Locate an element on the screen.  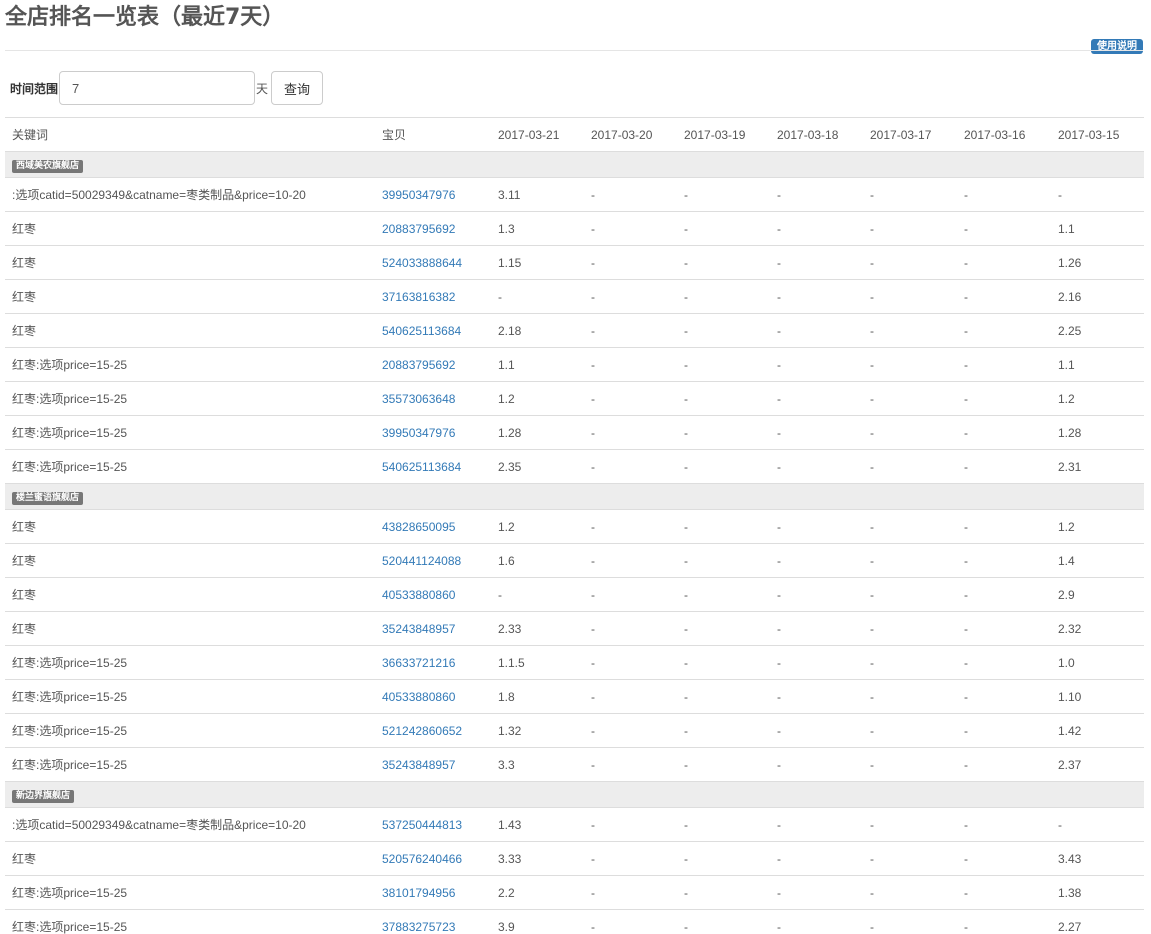
item-id-link: 524033888644 is located at coordinates (422, 263).